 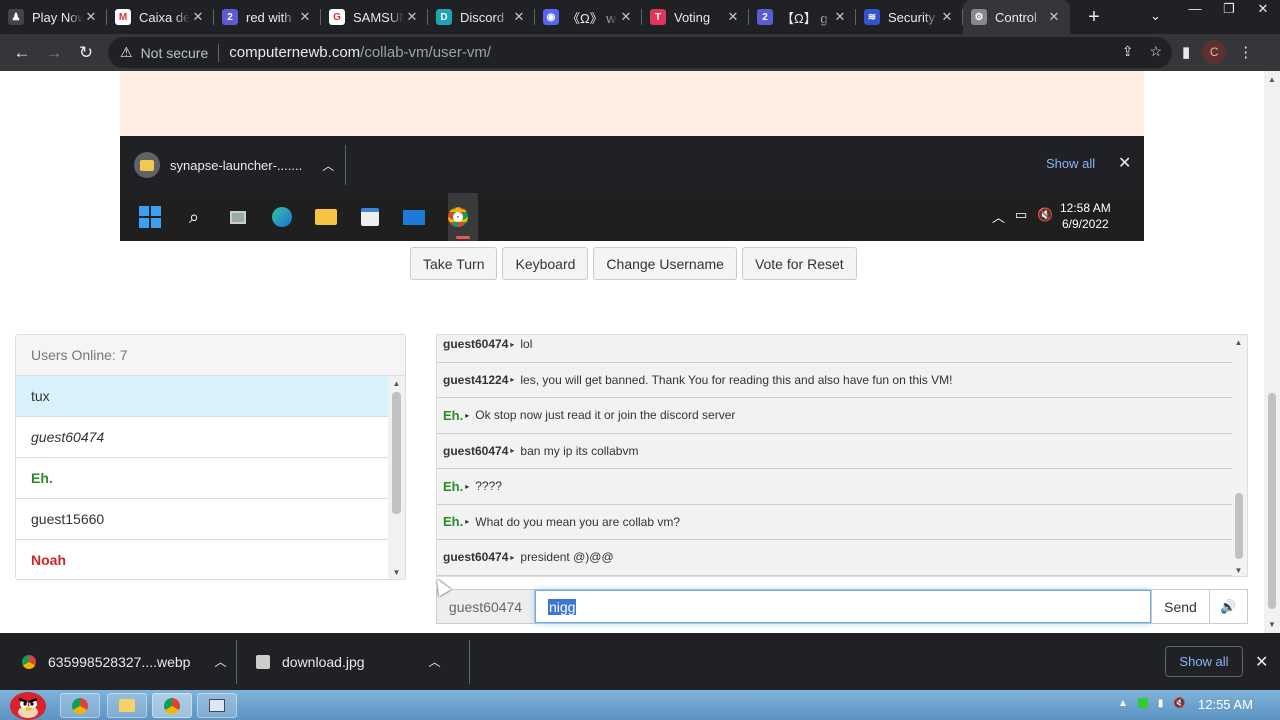 I want to click on taskbar-app-button, so click(x=217, y=705).